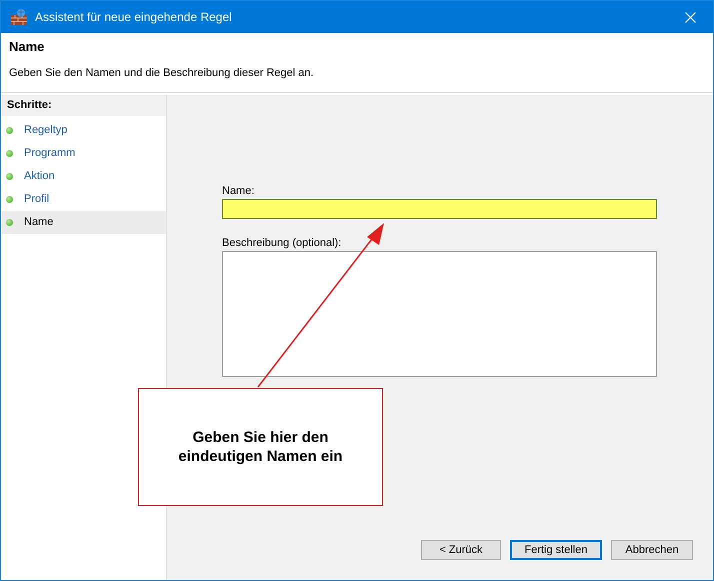  I want to click on dialog-button: < Zurück, so click(461, 550).